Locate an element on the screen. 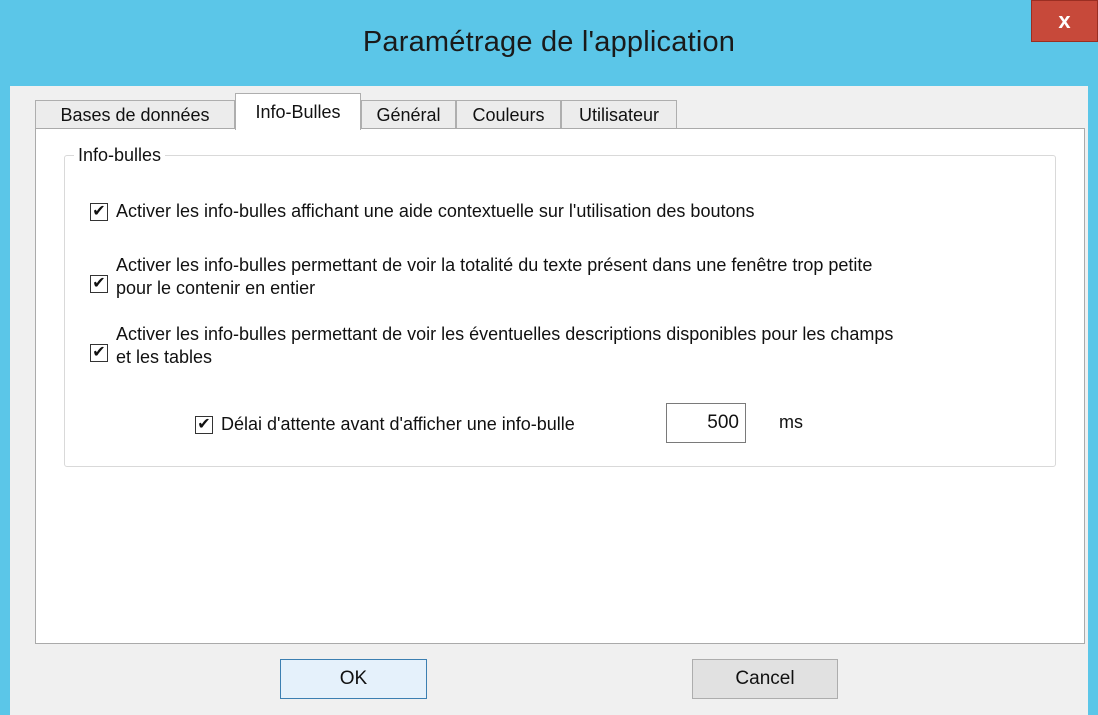  option-descriptions-checkbox: ✔ is located at coordinates (99, 353).